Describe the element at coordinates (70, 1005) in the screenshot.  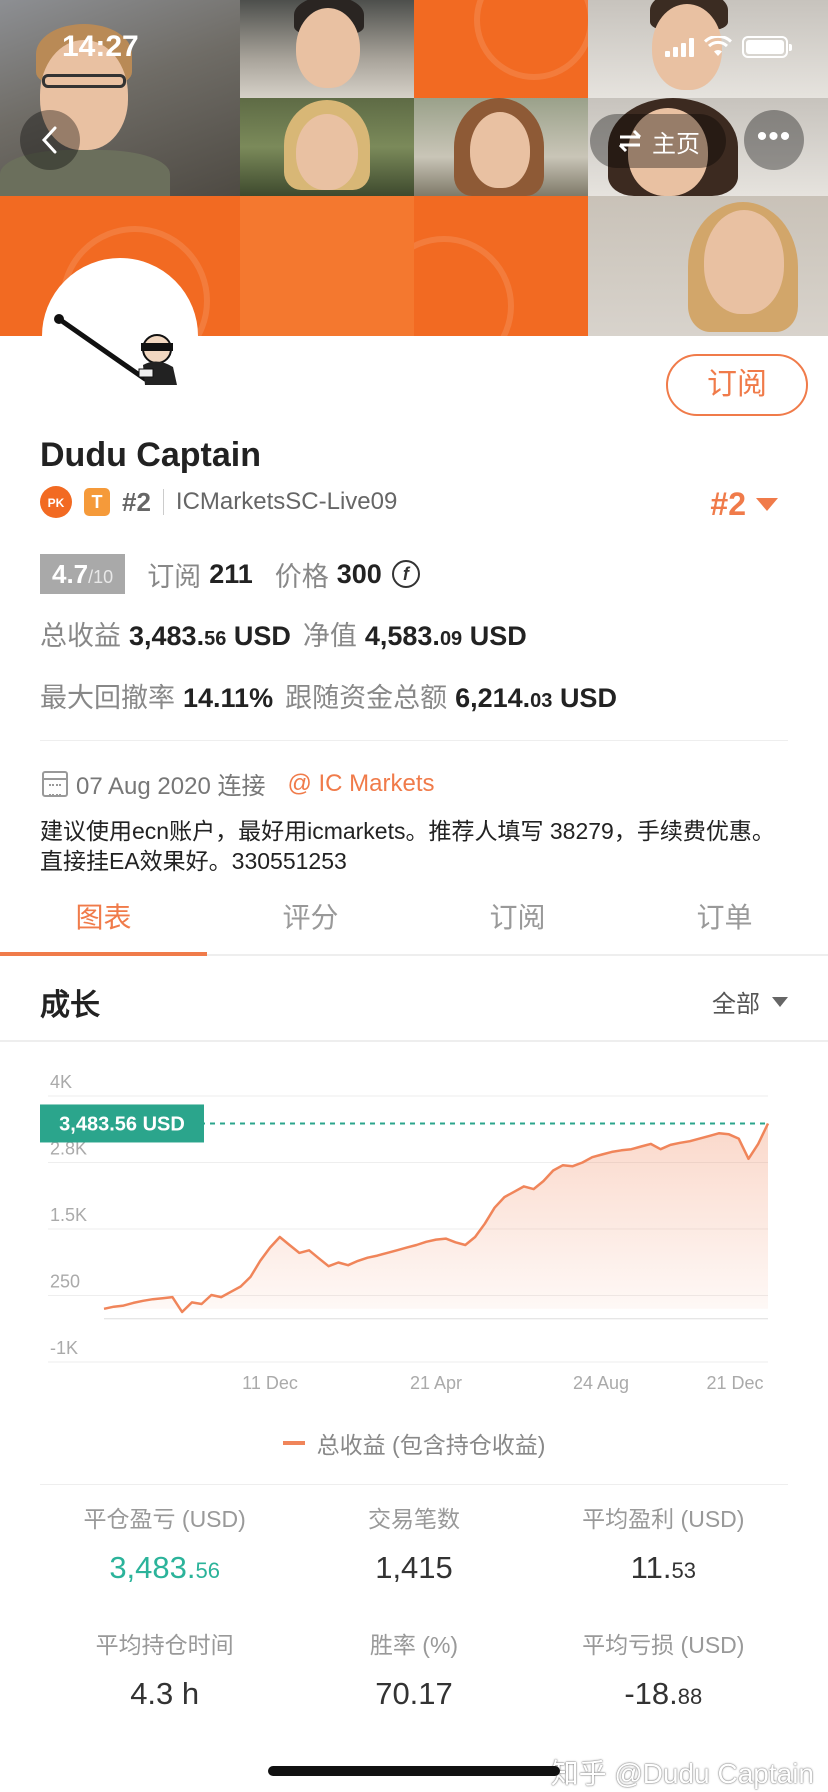
I see `section-title: 成长` at that location.